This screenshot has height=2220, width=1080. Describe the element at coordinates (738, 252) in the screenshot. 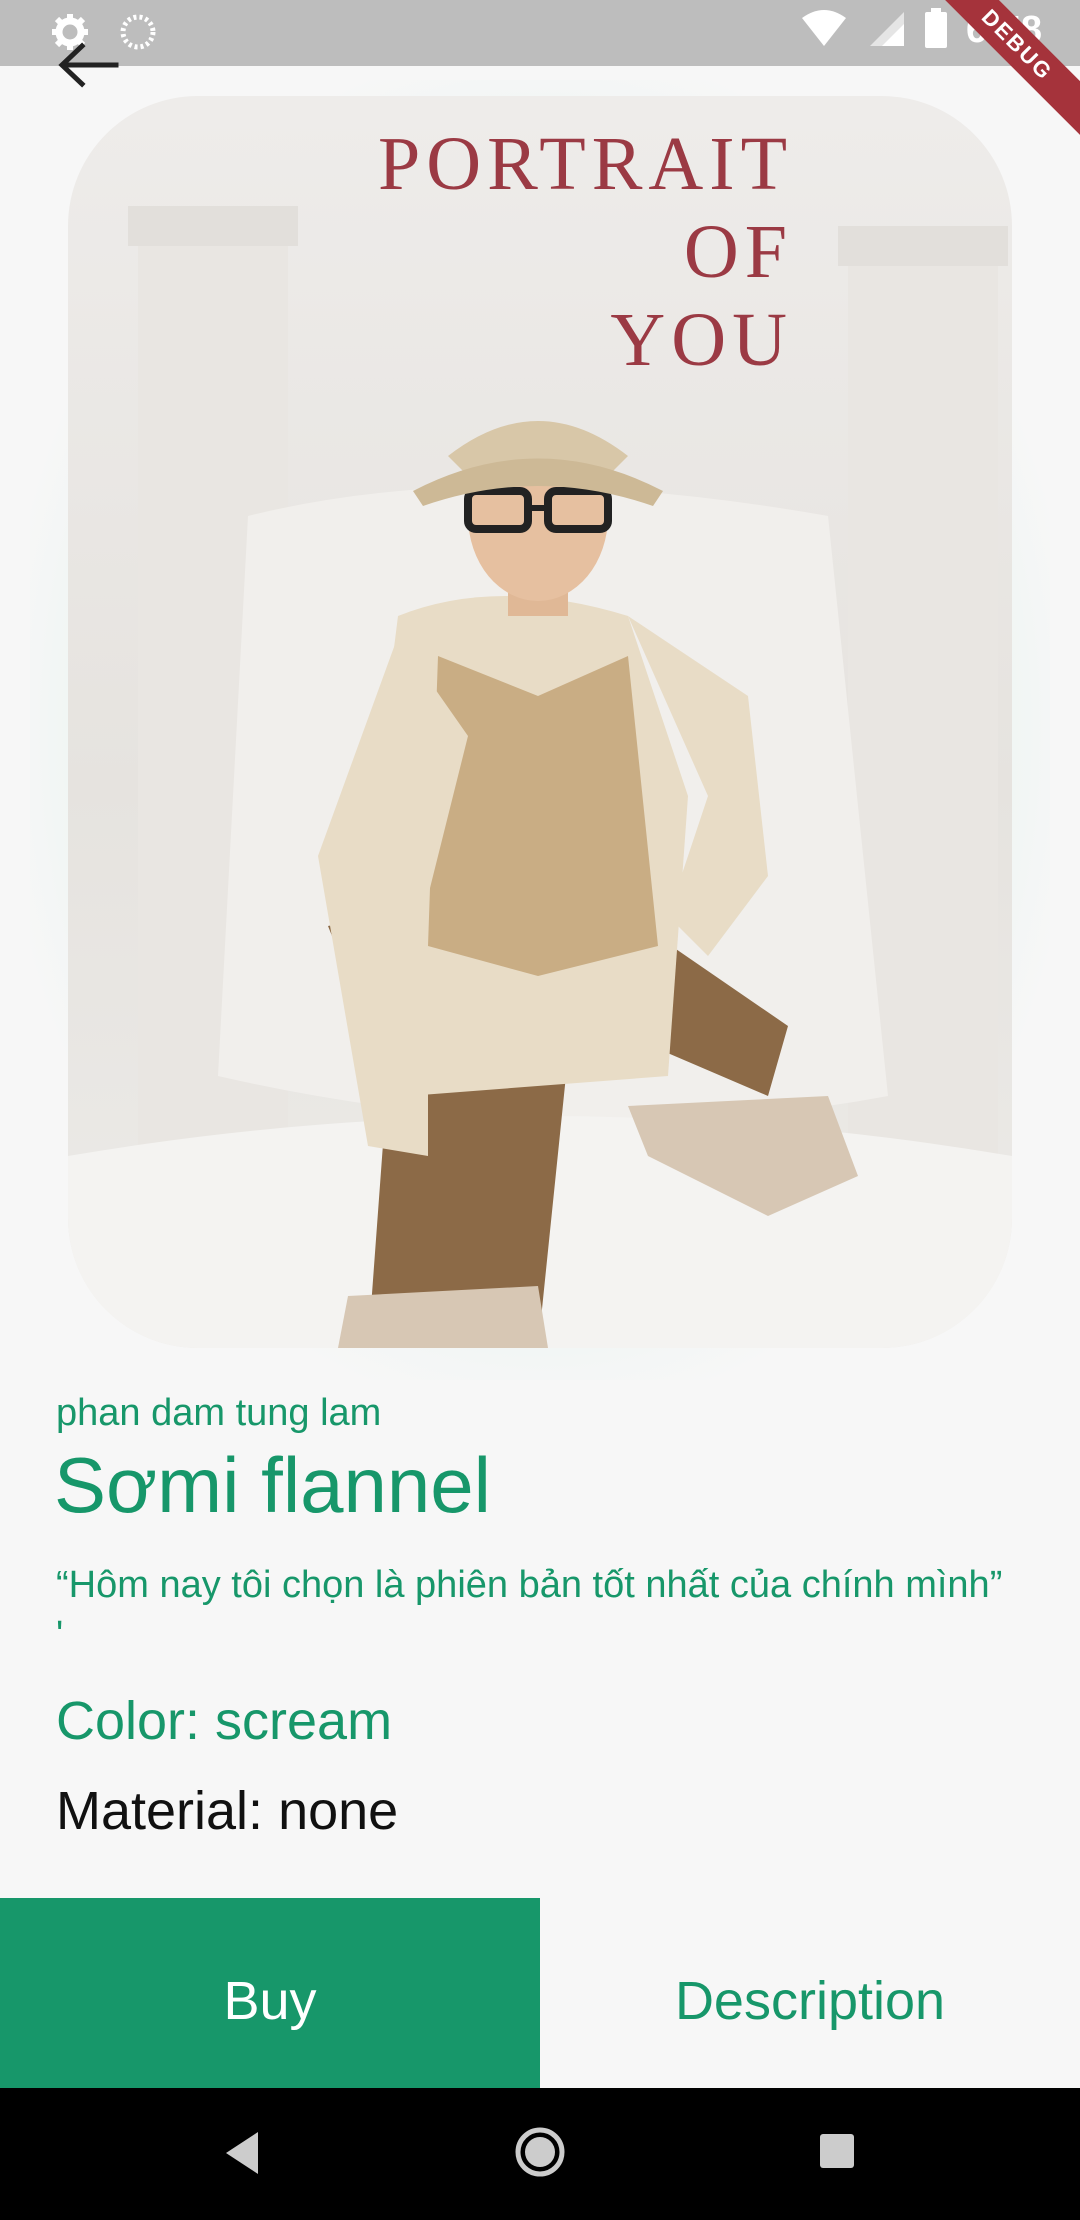

I see `hero-title-line: OF` at that location.